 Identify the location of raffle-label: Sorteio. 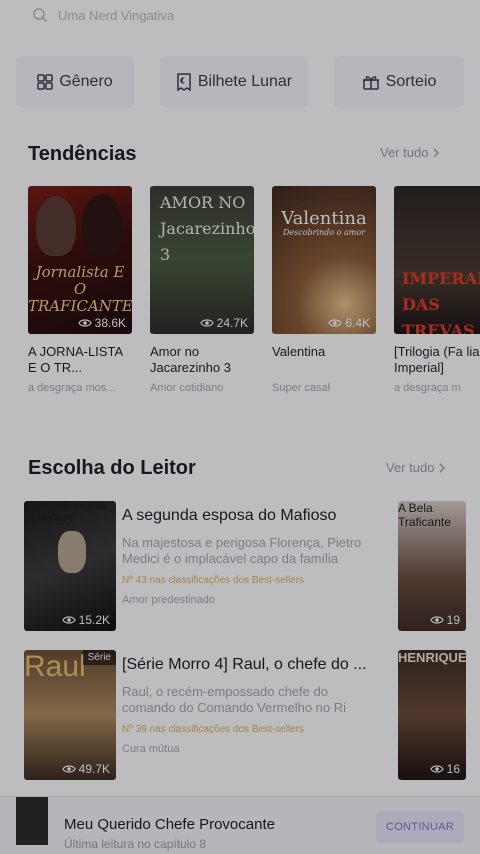
(411, 81).